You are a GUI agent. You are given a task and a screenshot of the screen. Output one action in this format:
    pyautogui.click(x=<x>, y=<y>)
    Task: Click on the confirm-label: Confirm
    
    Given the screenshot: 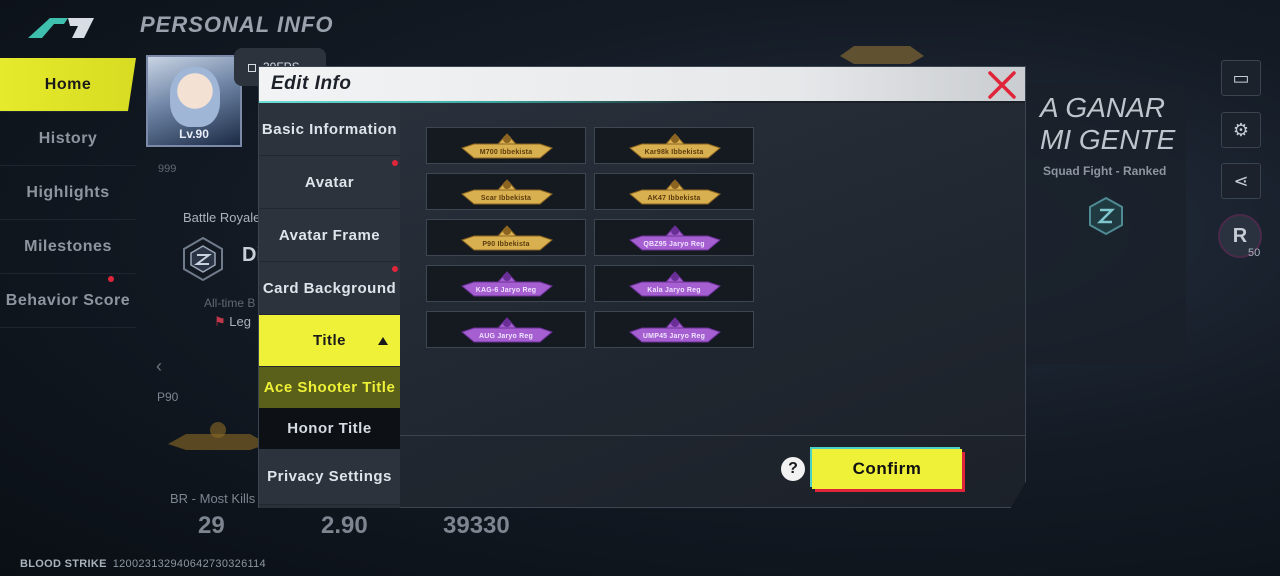 What is the action you would take?
    pyautogui.click(x=887, y=468)
    